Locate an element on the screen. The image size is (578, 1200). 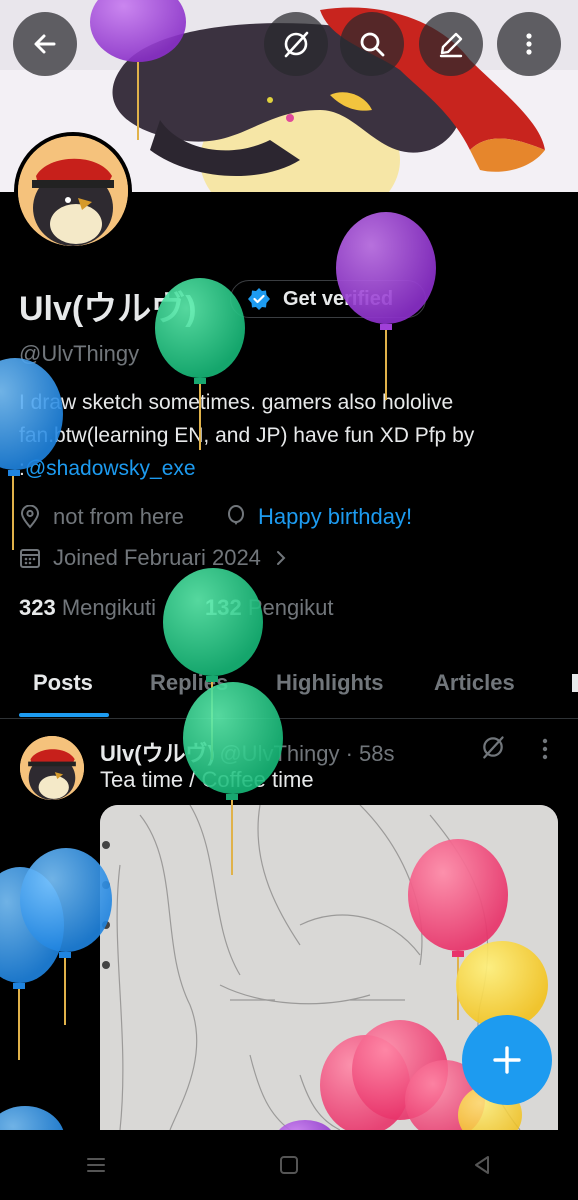
tab-highlights: Highlights is located at coordinates (330, 683).